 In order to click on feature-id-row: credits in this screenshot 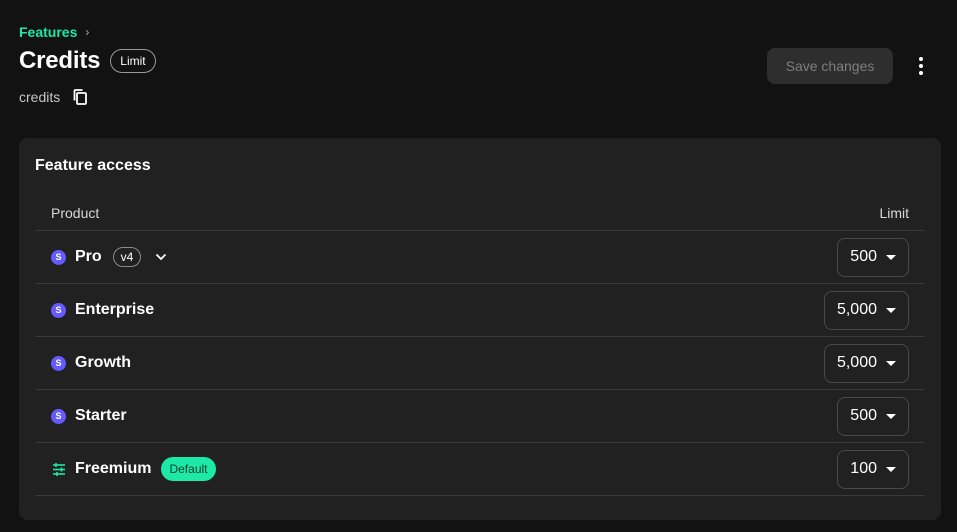, I will do `click(54, 97)`.